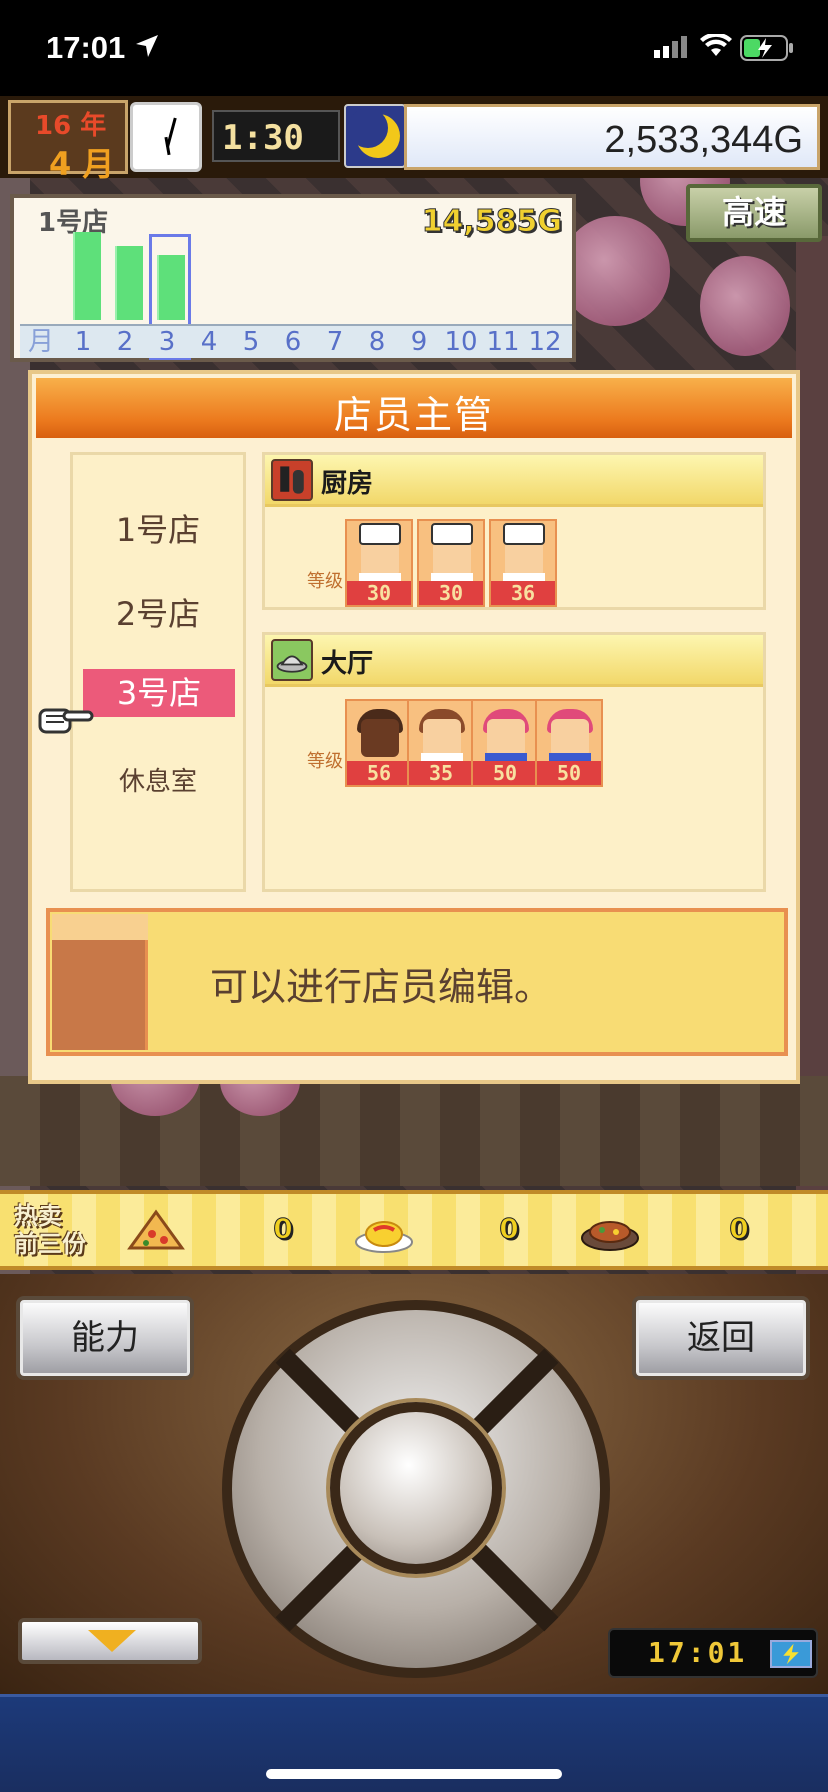 Image resolution: width=828 pixels, height=1792 pixels. What do you see at coordinates (347, 484) in the screenshot?
I see `kitchen-label: 厨房` at bounding box center [347, 484].